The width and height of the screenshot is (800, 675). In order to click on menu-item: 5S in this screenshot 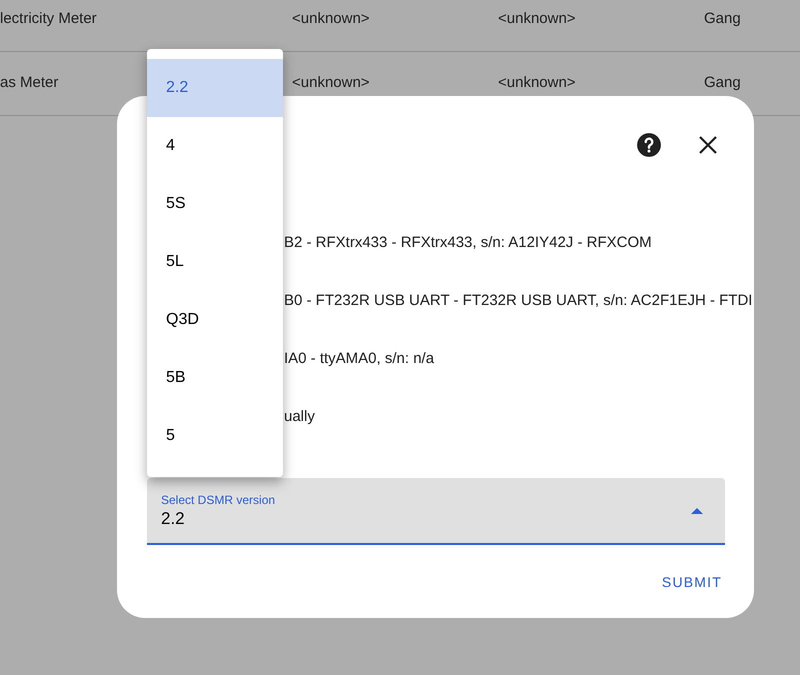, I will do `click(215, 204)`.